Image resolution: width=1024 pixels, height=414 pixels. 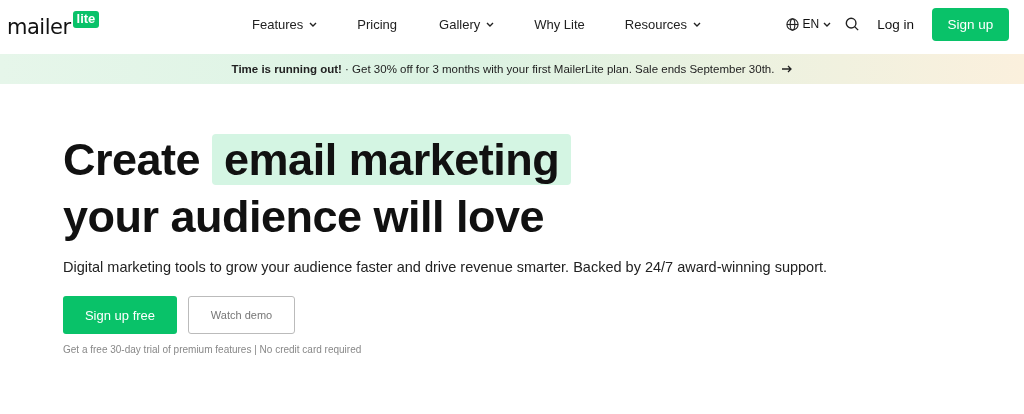 What do you see at coordinates (241, 315) in the screenshot?
I see `watch-demo-button: Watch demo` at bounding box center [241, 315].